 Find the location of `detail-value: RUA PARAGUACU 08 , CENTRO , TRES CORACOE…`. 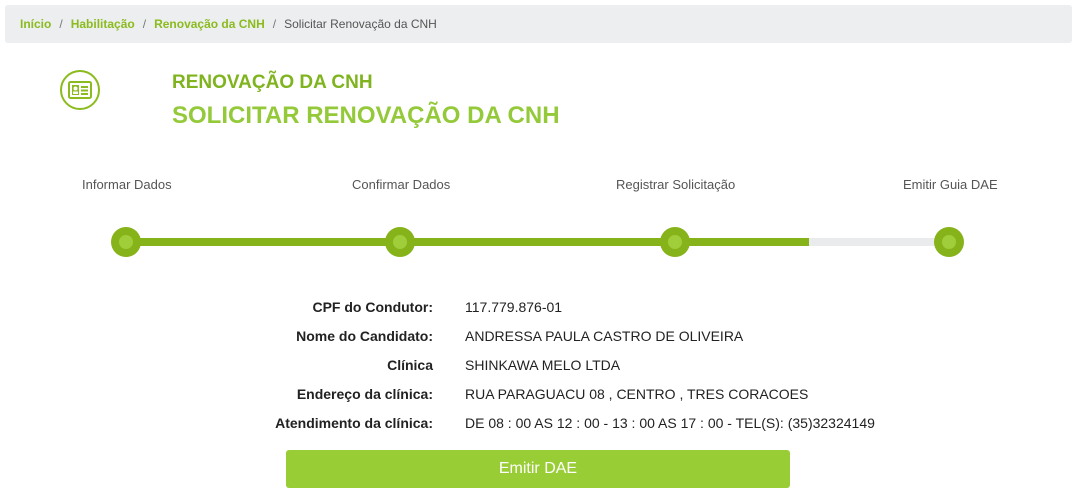

detail-value: RUA PARAGUACU 08 , CENTRO , TRES CORACOE… is located at coordinates (637, 394).